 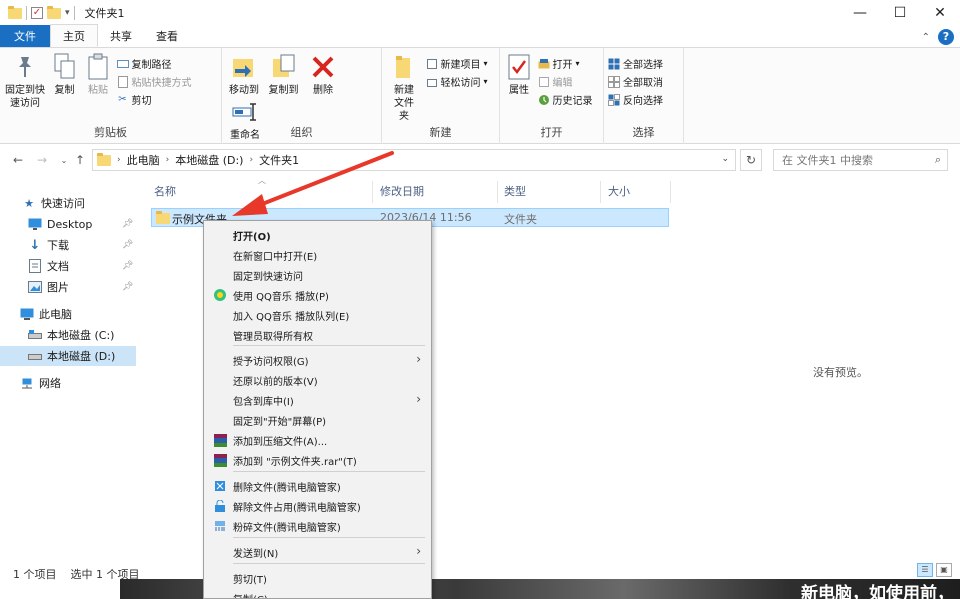 What do you see at coordinates (323, 67) in the screenshot?
I see `delete-x-icon` at bounding box center [323, 67].